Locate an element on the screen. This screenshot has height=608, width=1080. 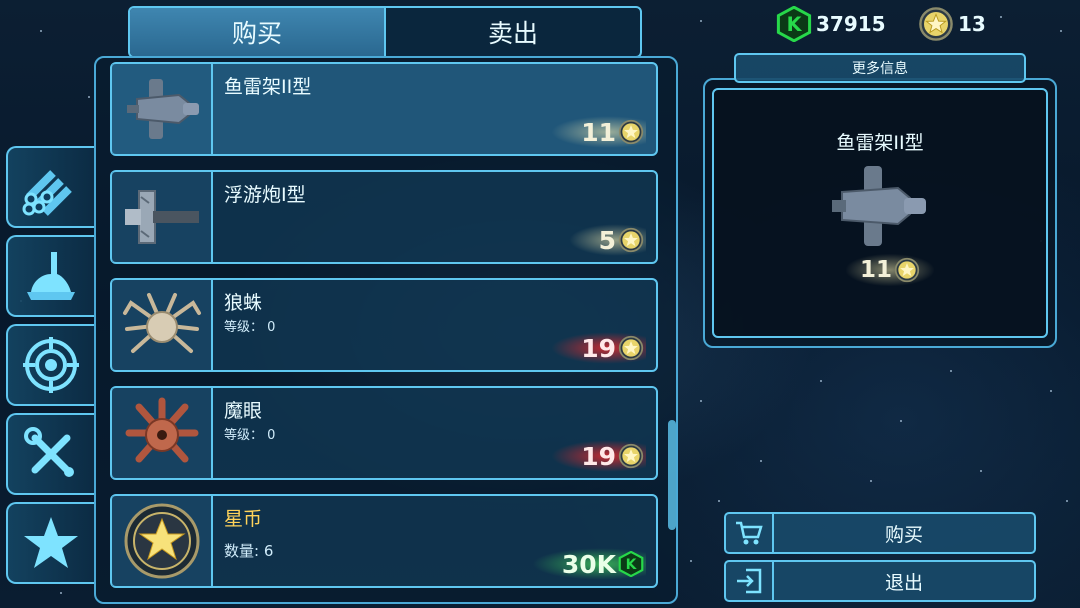
item-price-value: 11 is located at coordinates (598, 132).